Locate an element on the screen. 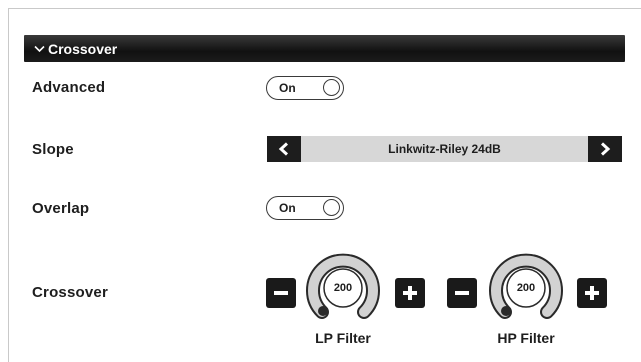 The width and height of the screenshot is (641, 362). advanced-label: Advanced is located at coordinates (69, 87).